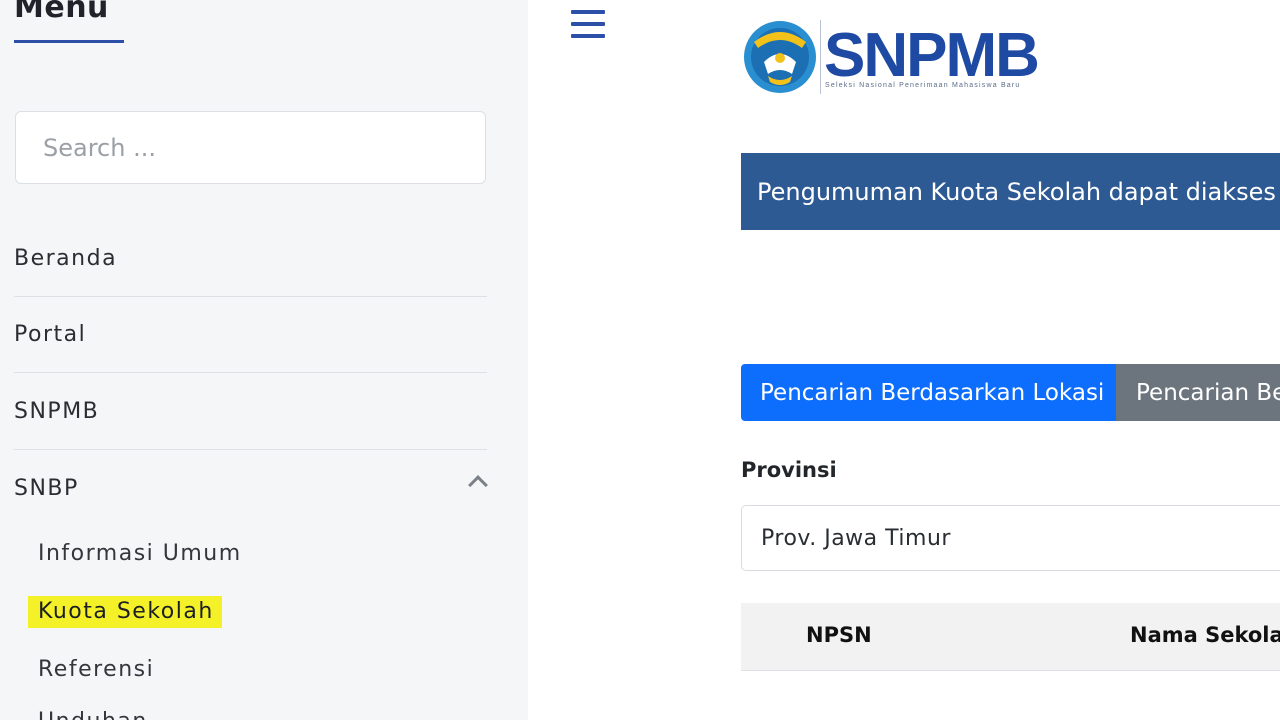  I want to click on sidebar-item-beranda: Beranda, so click(250, 259).